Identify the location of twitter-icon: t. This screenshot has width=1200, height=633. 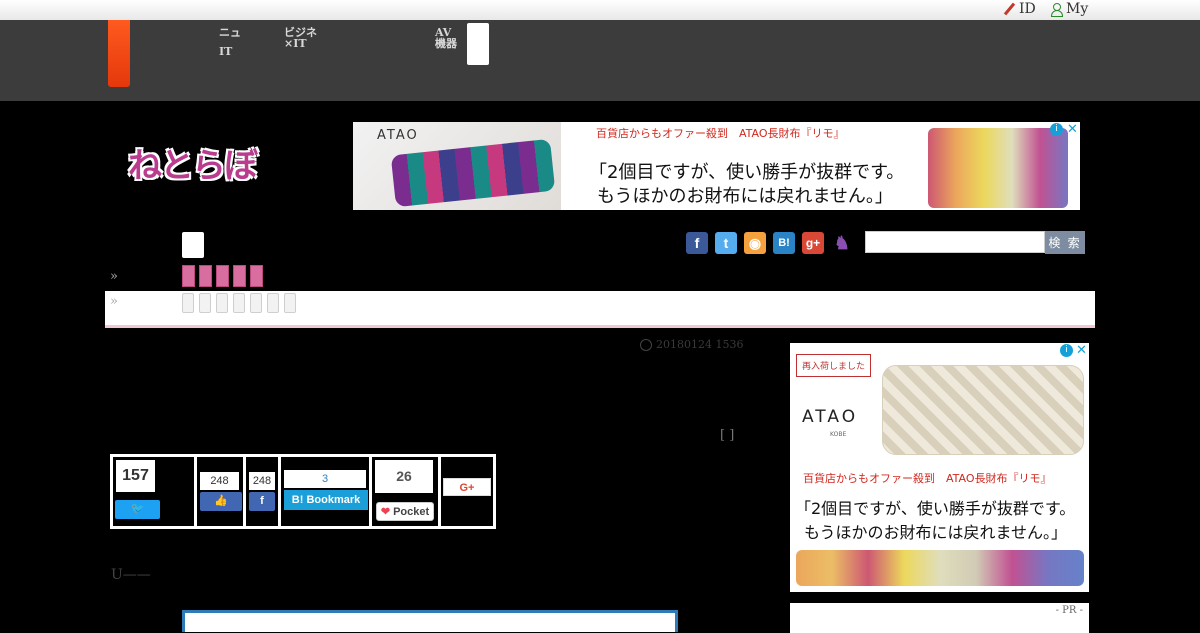
(726, 243).